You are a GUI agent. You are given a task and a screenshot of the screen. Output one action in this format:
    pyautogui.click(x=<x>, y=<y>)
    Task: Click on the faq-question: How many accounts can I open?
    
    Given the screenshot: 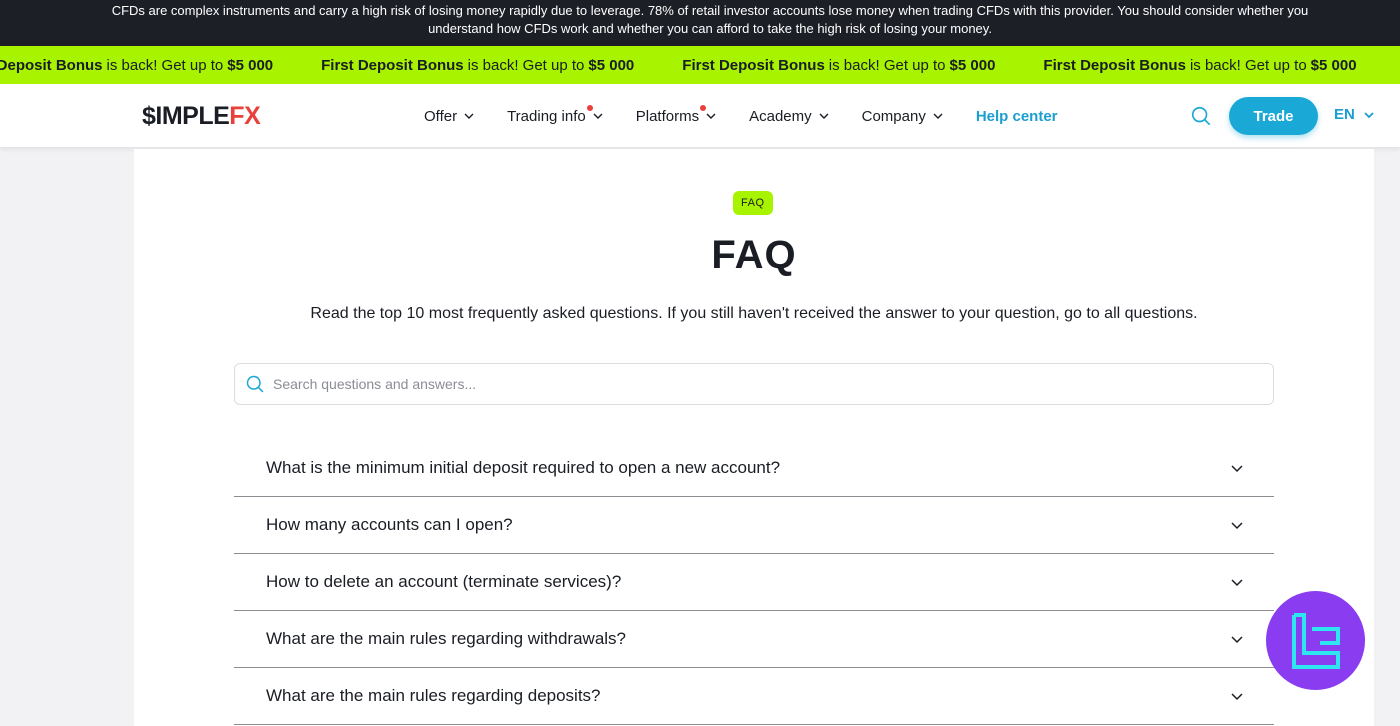 What is the action you would take?
    pyautogui.click(x=389, y=524)
    